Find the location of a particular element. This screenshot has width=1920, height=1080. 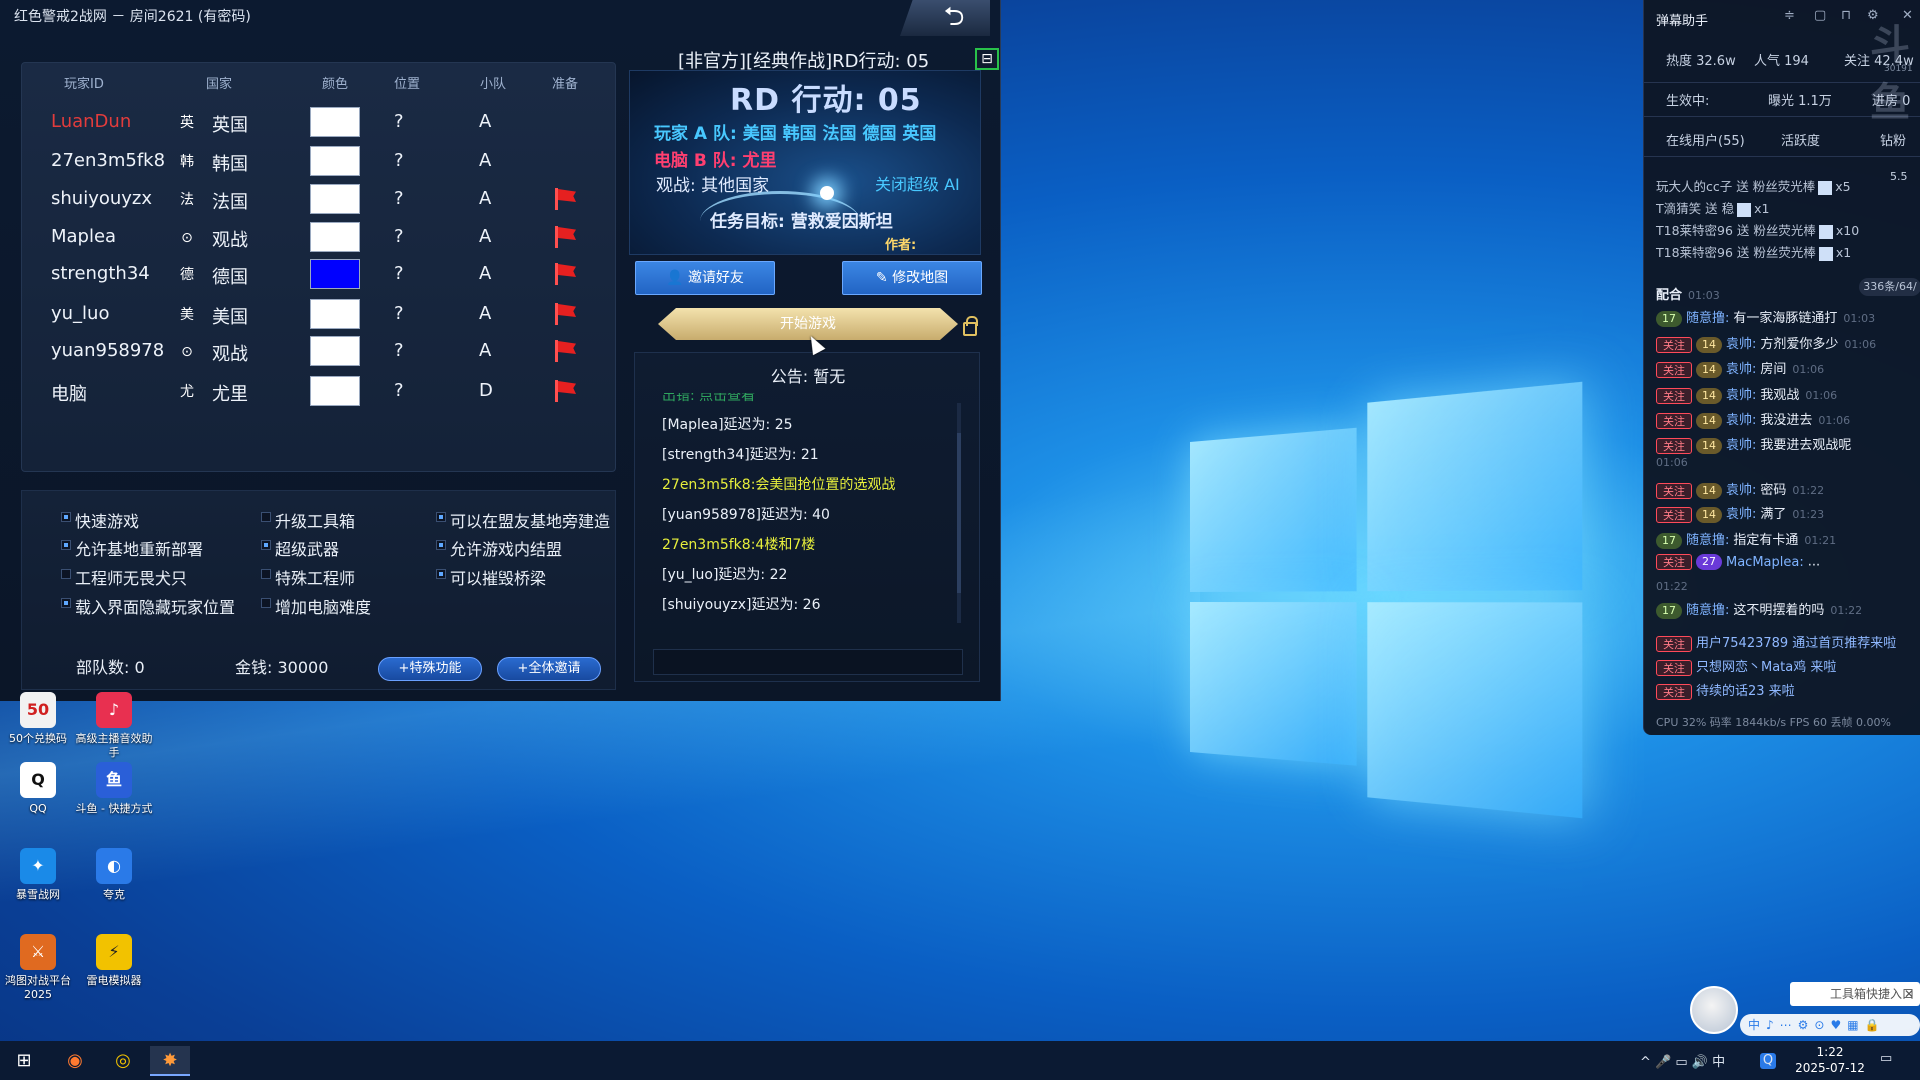

toolbox-strip: 中♪⋯⚙⊙♥▦🔒 is located at coordinates (1830, 1025).